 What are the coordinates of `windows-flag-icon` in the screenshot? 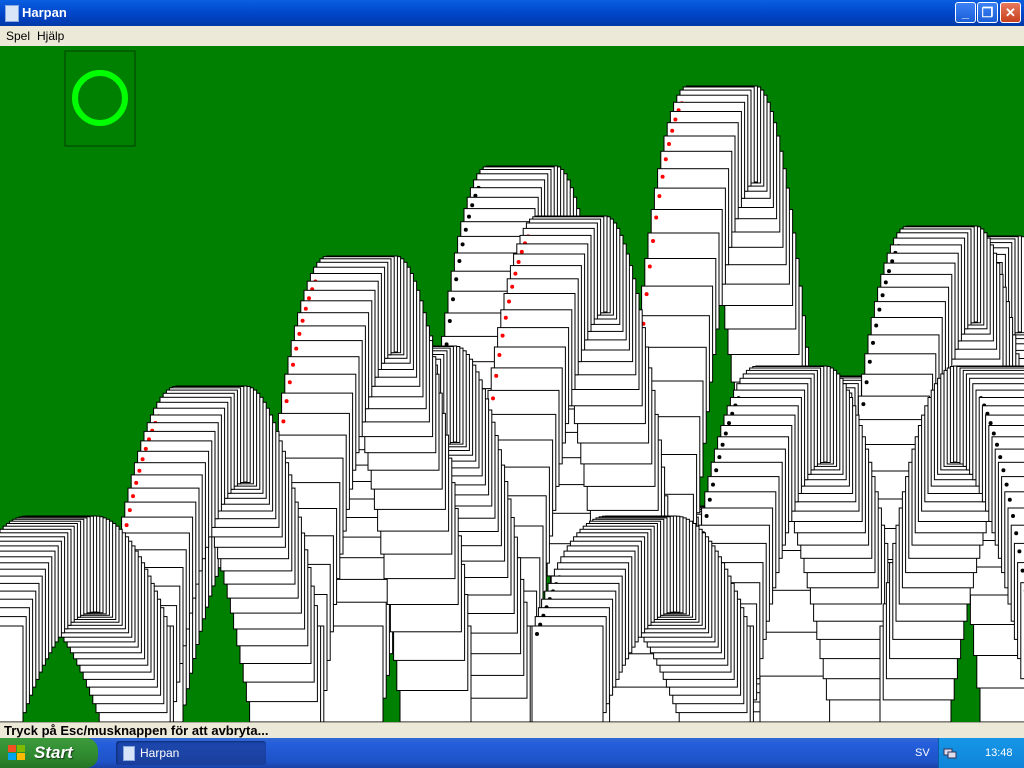 It's located at (16, 752).